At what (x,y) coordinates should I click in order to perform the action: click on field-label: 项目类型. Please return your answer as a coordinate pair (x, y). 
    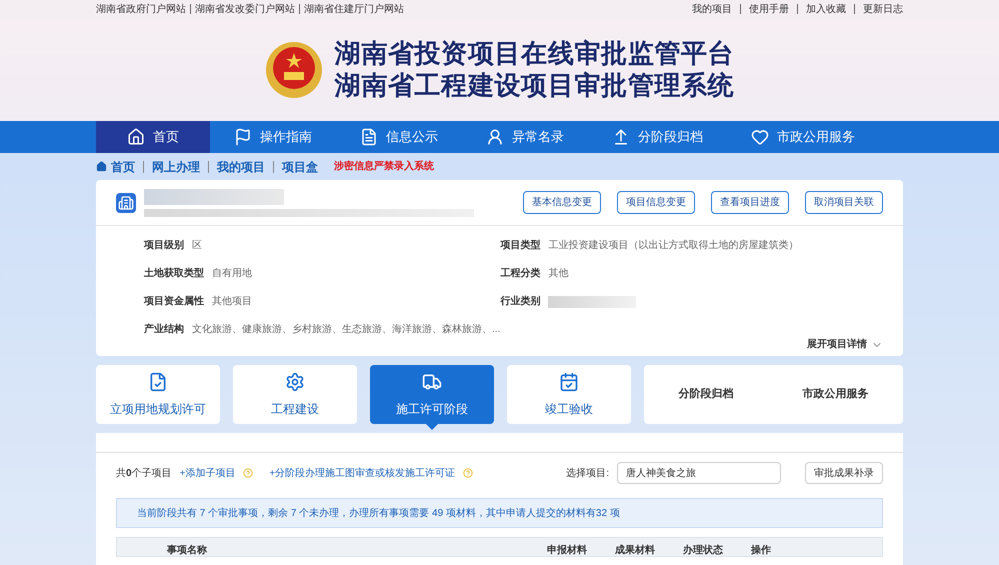
    Looking at the image, I should click on (520, 245).